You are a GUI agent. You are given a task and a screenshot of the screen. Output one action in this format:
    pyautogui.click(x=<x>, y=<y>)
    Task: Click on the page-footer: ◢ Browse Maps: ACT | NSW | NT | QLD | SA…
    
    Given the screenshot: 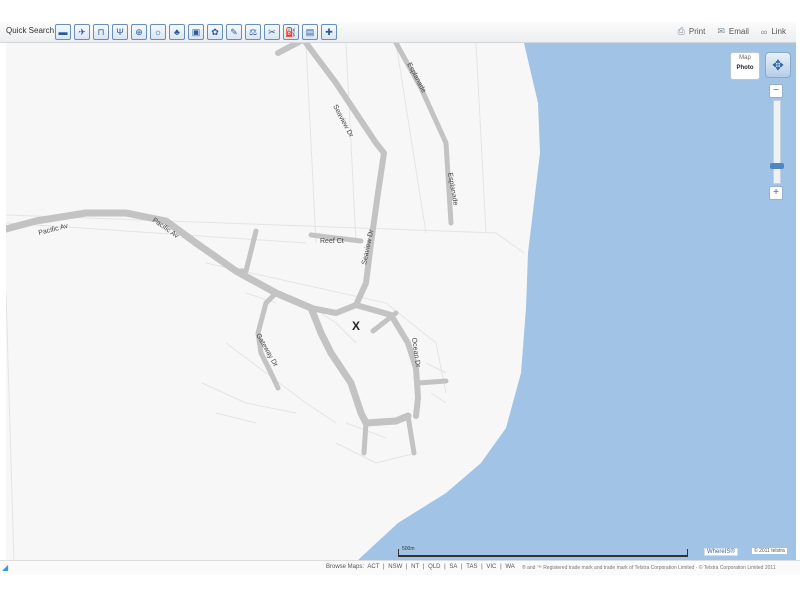 What is the action you would take?
    pyautogui.click(x=400, y=567)
    